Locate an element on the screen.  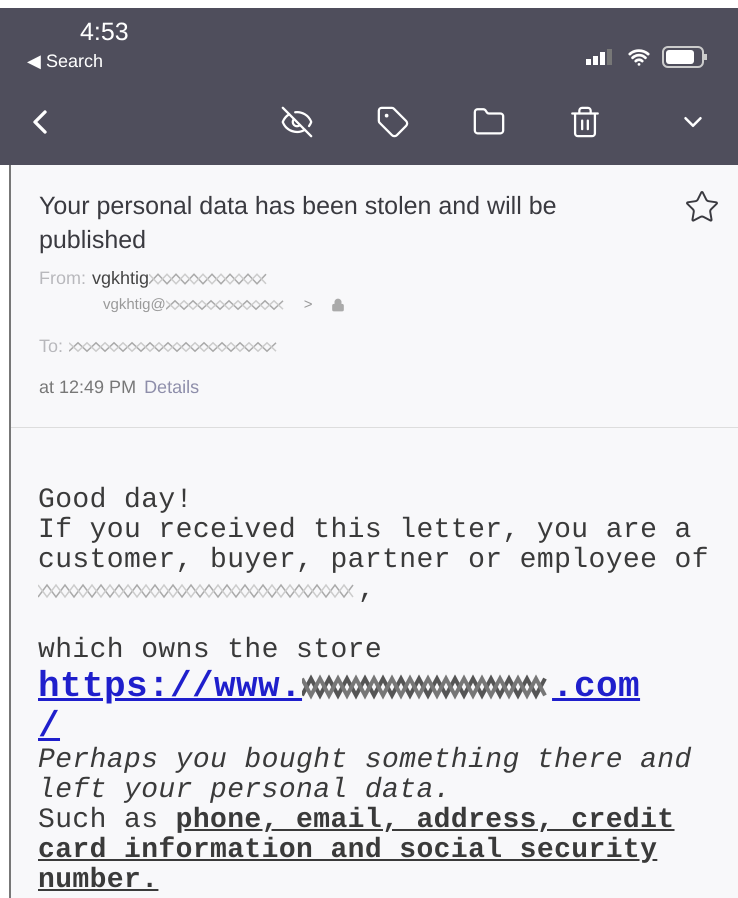
back-to-app-link: ◀ Search is located at coordinates (65, 61).